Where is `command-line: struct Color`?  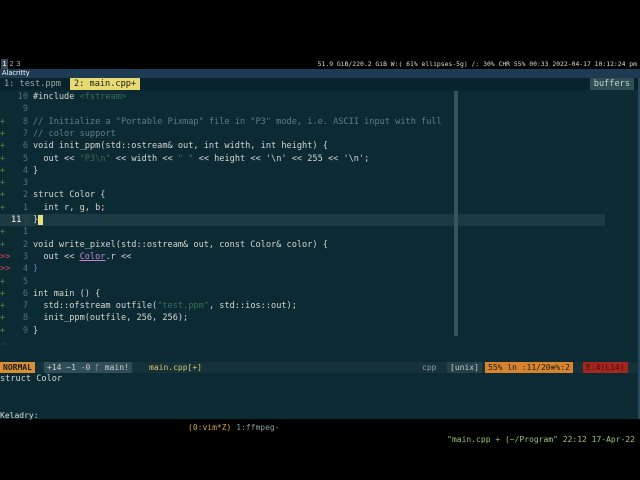 command-line: struct Color is located at coordinates (31, 379).